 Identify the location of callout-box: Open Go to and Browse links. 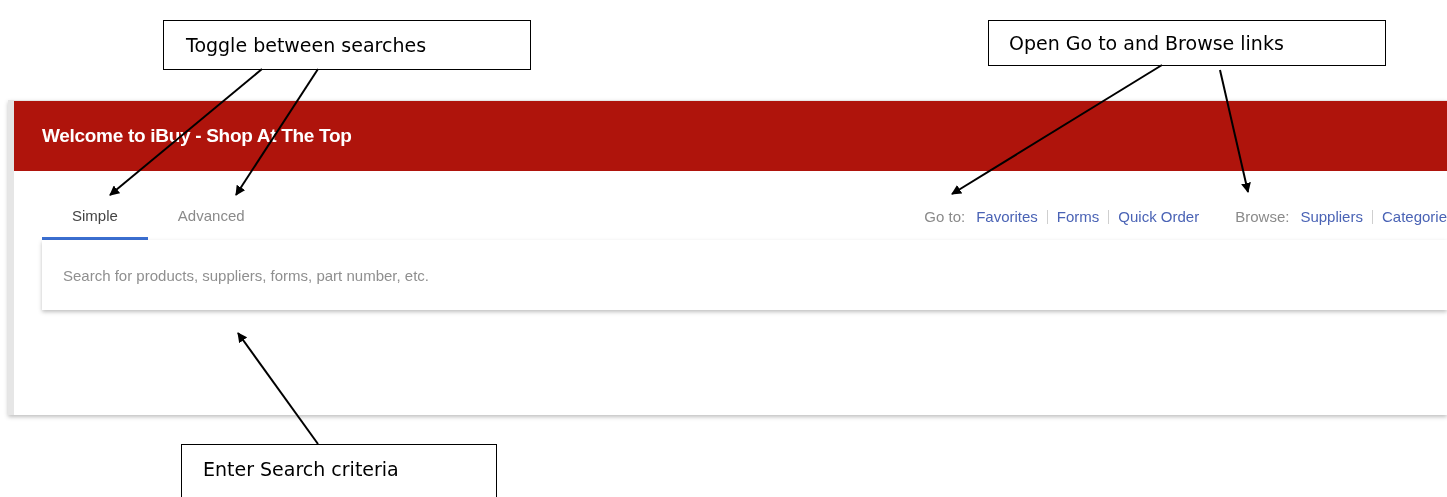
(1187, 43).